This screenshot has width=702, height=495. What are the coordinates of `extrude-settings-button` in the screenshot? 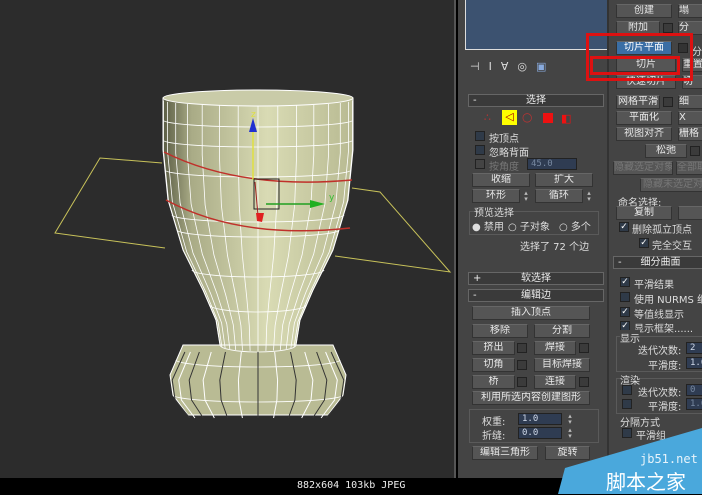 It's located at (522, 348).